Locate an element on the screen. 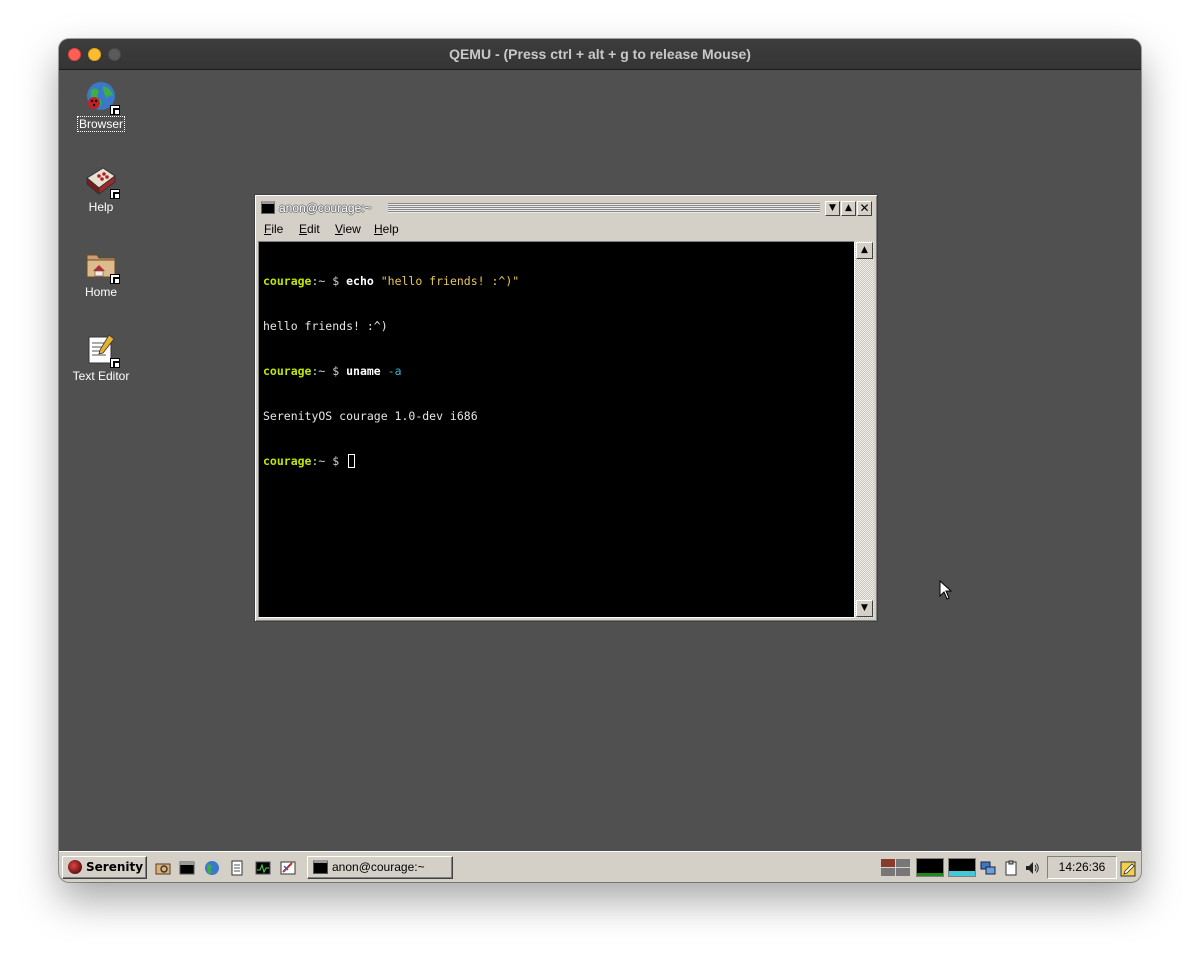 The image size is (1200, 959). command-output: hello friends! :^) is located at coordinates (325, 326).